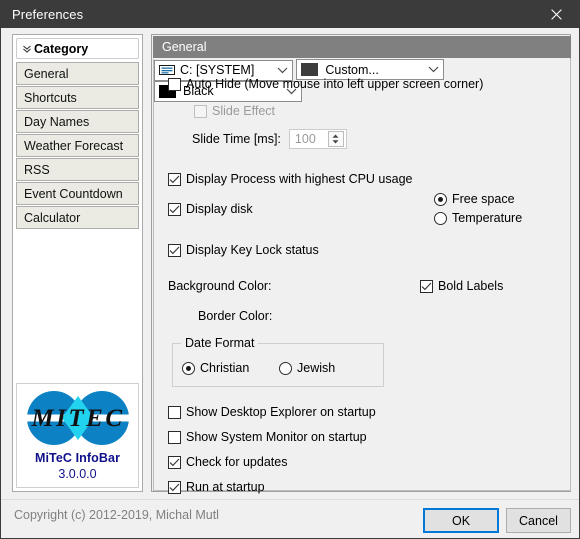  I want to click on panel-title: General, so click(362, 47).